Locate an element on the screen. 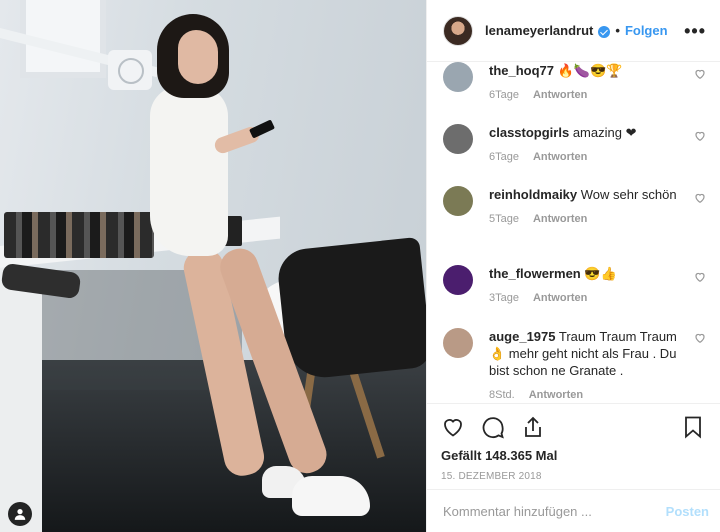  post-comment-button: Posten is located at coordinates (687, 511).